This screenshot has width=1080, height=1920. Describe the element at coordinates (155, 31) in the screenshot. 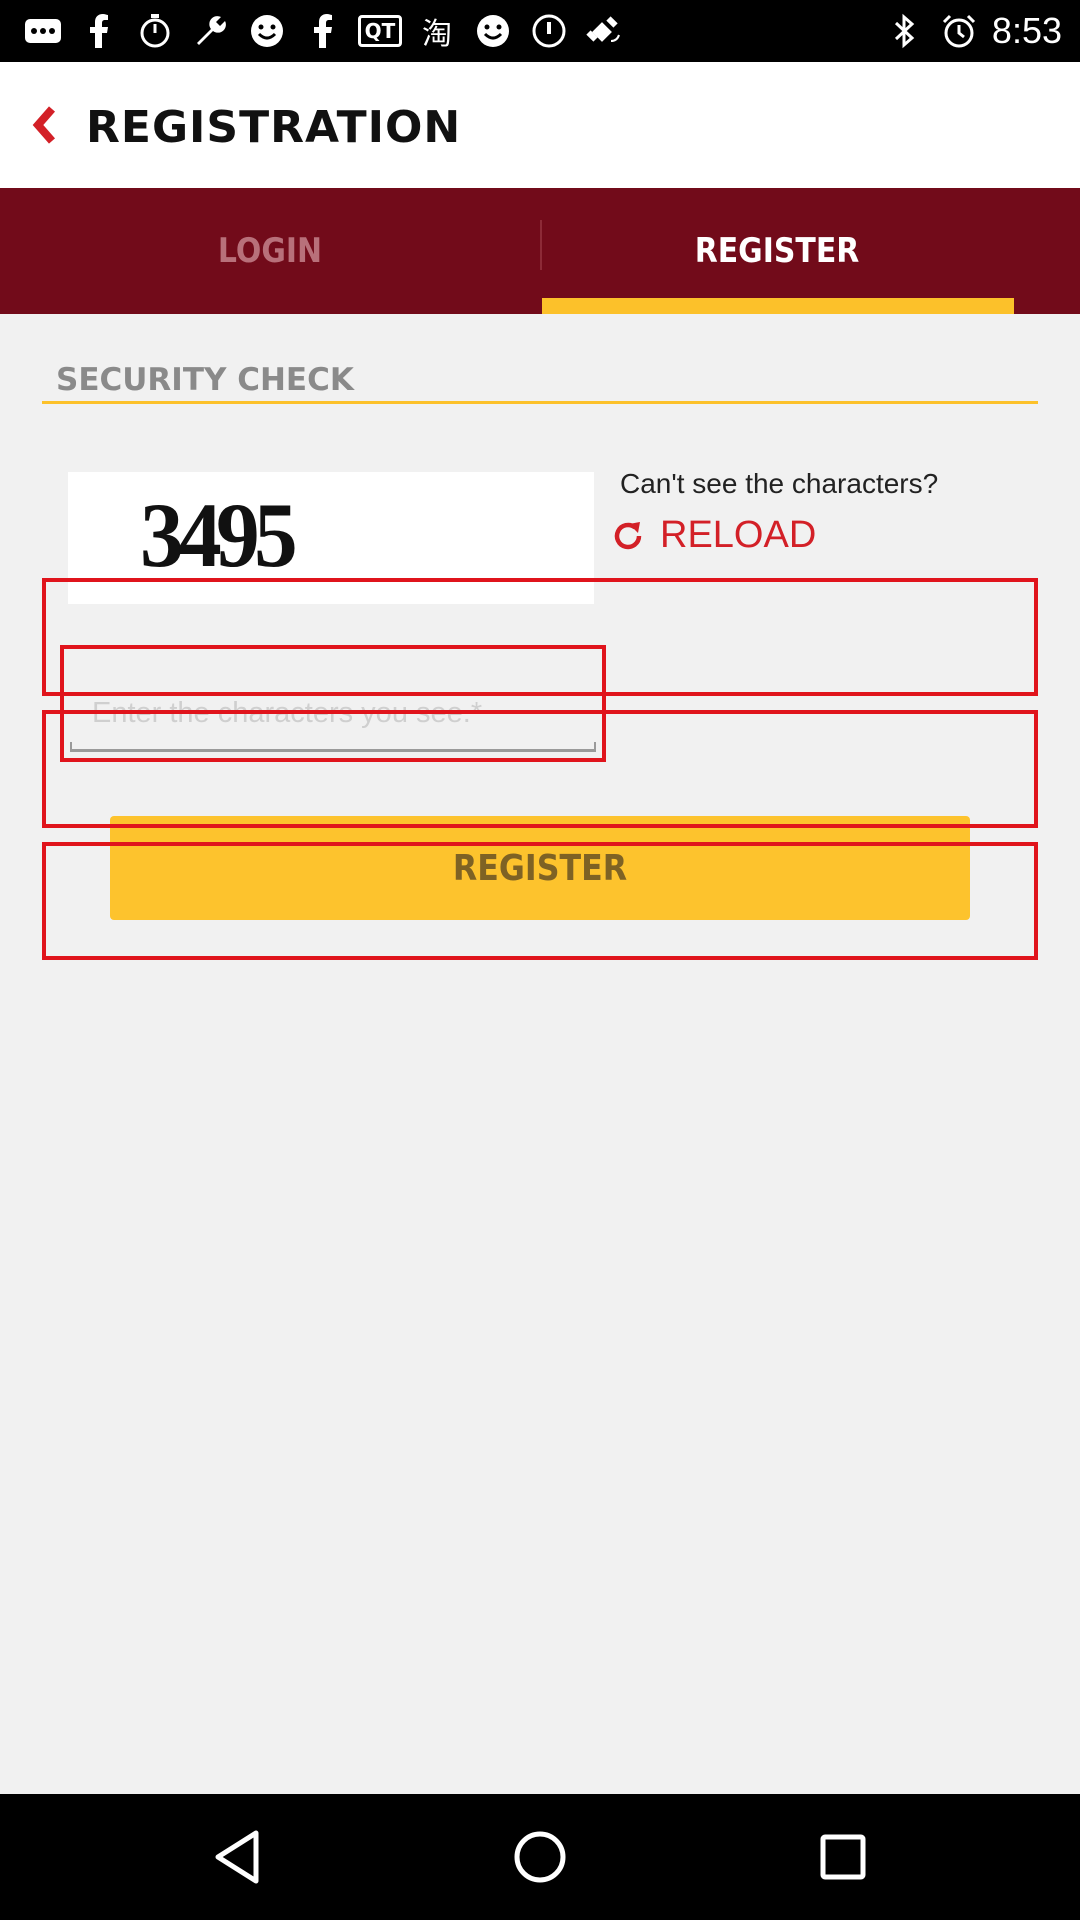

I see `stopwatch-icon` at that location.